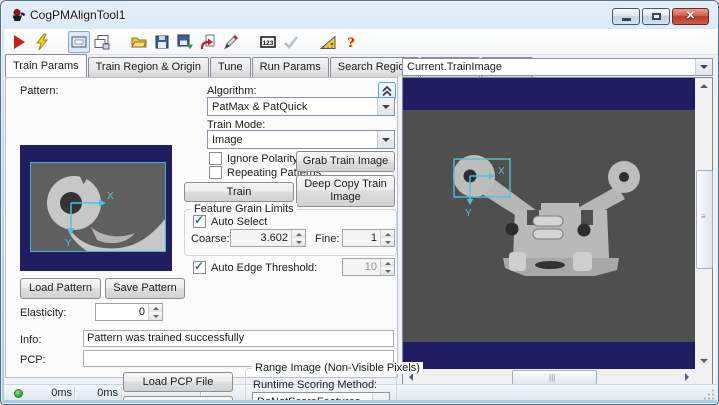  What do you see at coordinates (380, 396) in the screenshot?
I see `scoring-dropdown-icon` at bounding box center [380, 396].